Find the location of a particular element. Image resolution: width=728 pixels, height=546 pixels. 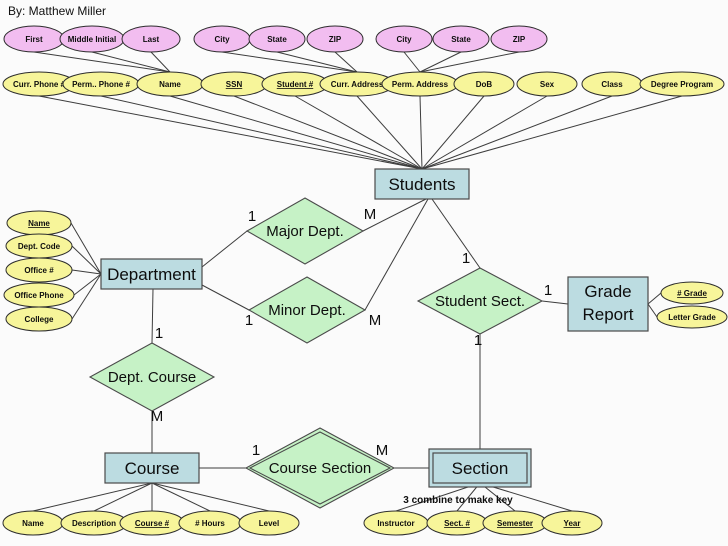

attribute-semester: Semester is located at coordinates (515, 523).